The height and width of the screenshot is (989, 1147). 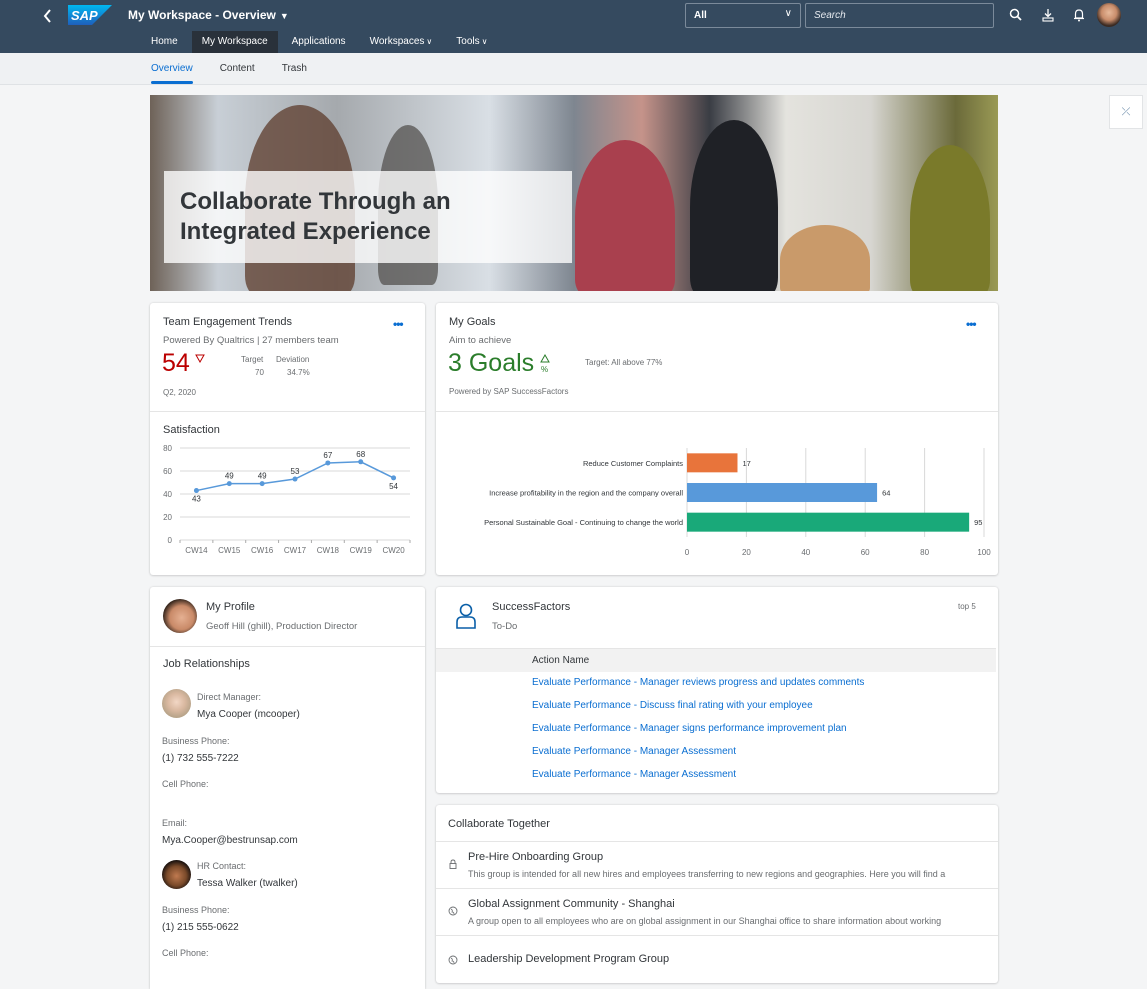 I want to click on x-tick-label: 20, so click(x=746, y=552).